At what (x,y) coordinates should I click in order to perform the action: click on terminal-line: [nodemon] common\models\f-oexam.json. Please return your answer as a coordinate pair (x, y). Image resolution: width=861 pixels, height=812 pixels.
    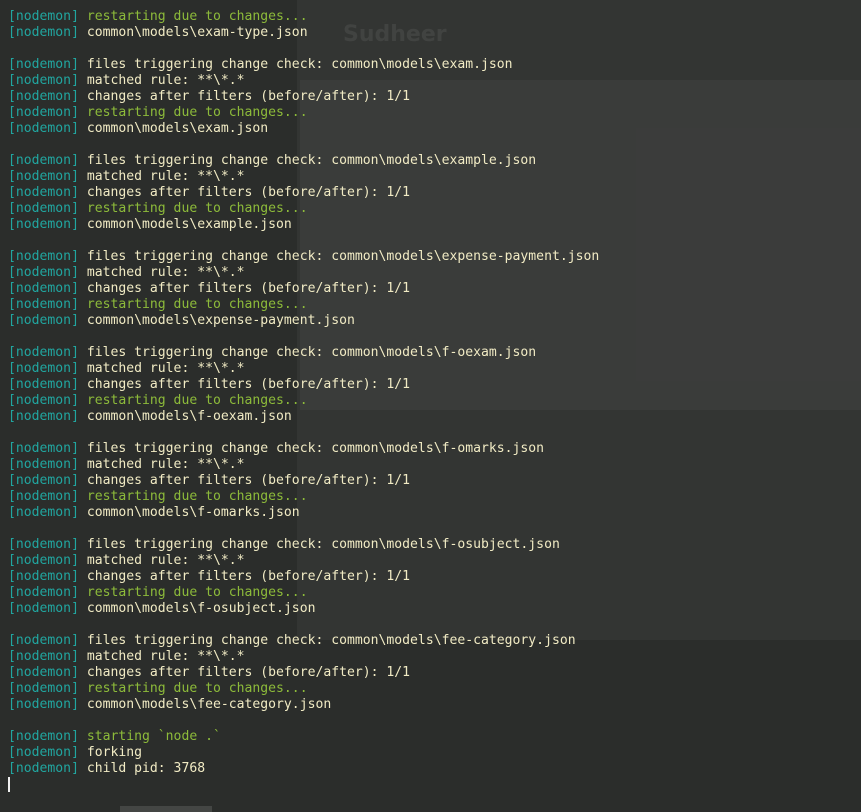
    Looking at the image, I should click on (303, 417).